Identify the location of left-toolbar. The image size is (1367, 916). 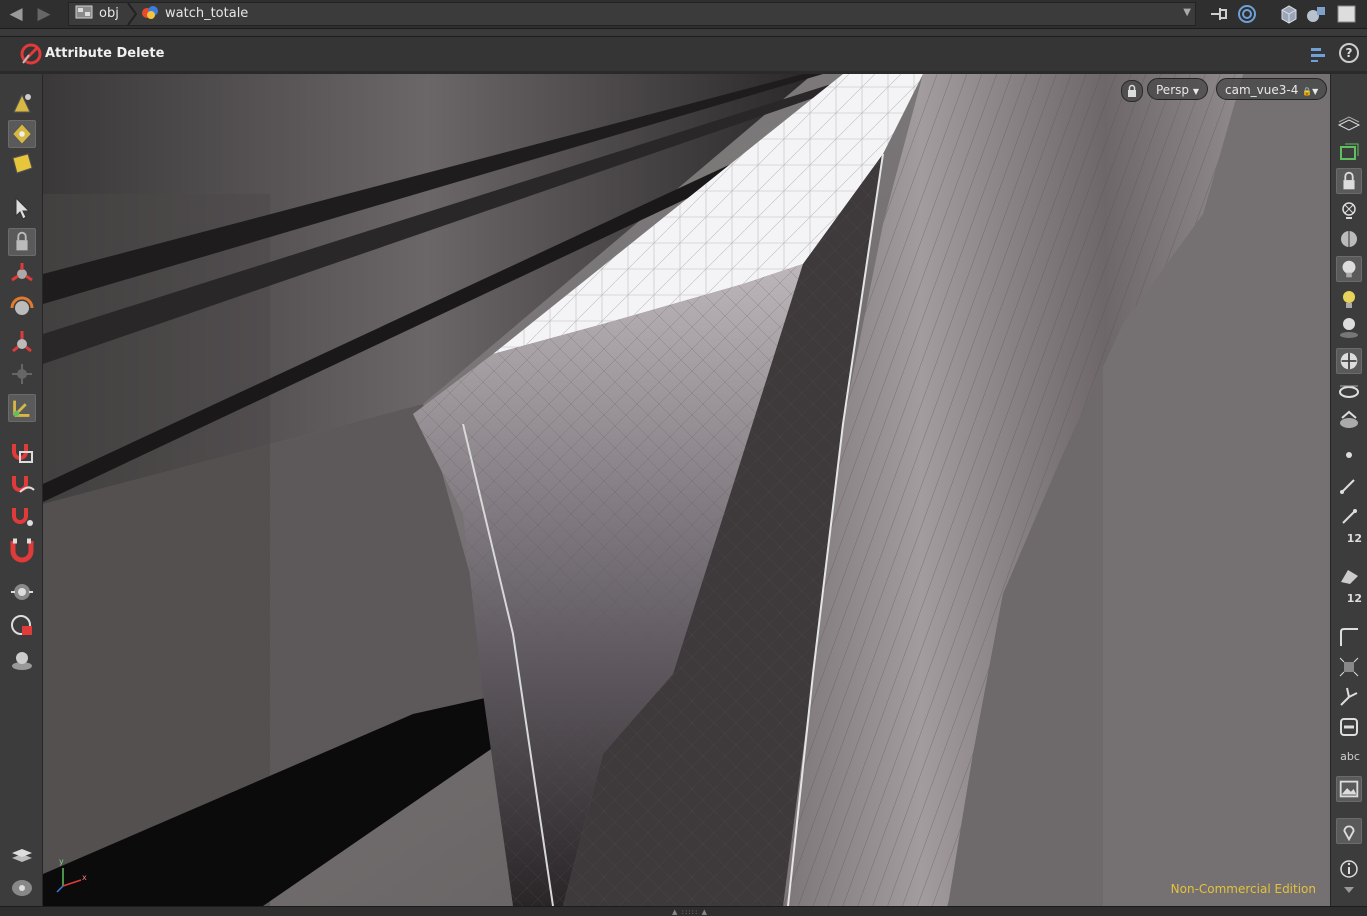
(21, 490).